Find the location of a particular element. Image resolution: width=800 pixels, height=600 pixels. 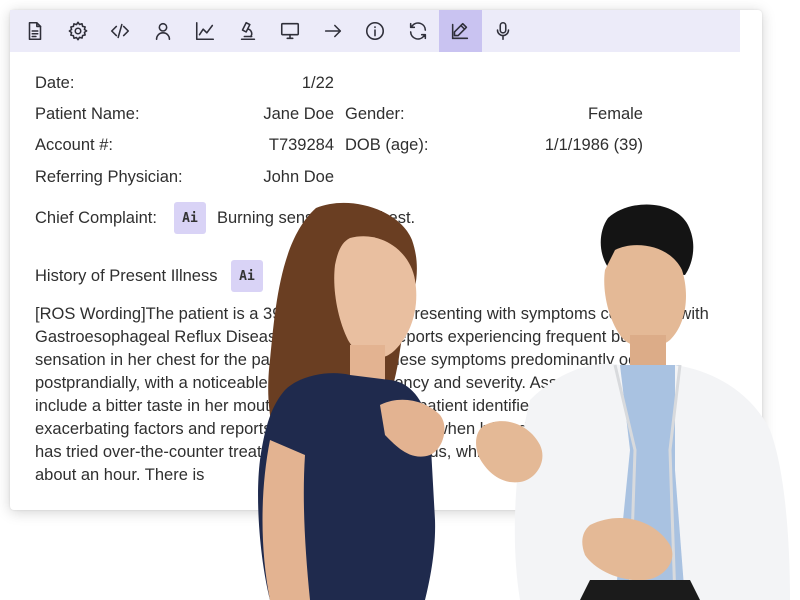

date-label: Date: is located at coordinates (55, 83).